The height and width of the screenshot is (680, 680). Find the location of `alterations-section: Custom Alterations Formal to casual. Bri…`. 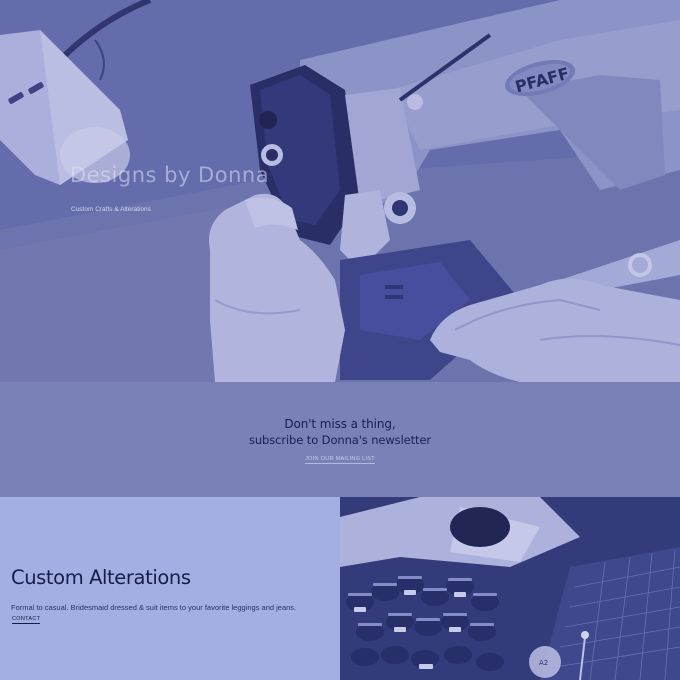

alterations-section: Custom Alterations Formal to casual. Bri… is located at coordinates (170, 588).